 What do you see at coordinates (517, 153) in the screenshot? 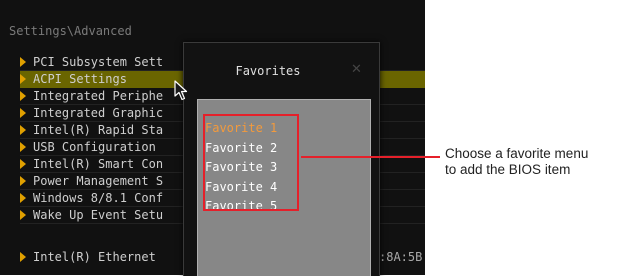
I see `callout-line-1: Choose a favorite menu` at bounding box center [517, 153].